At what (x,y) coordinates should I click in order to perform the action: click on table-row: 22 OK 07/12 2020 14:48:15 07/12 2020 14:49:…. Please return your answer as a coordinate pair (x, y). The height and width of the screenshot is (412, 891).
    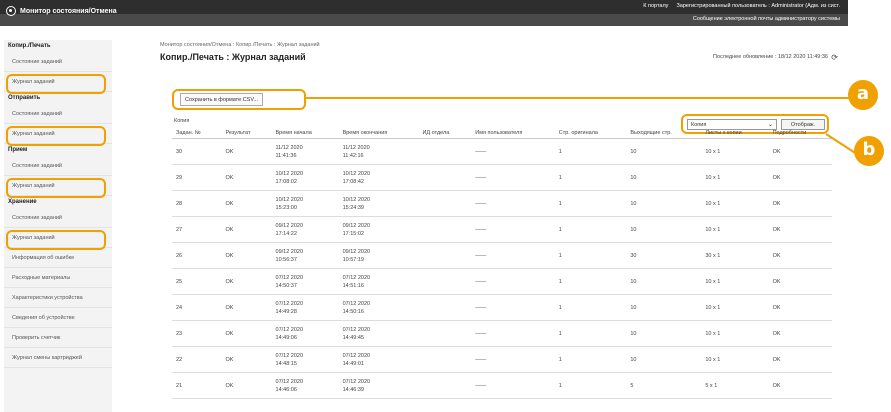
    Looking at the image, I should click on (502, 359).